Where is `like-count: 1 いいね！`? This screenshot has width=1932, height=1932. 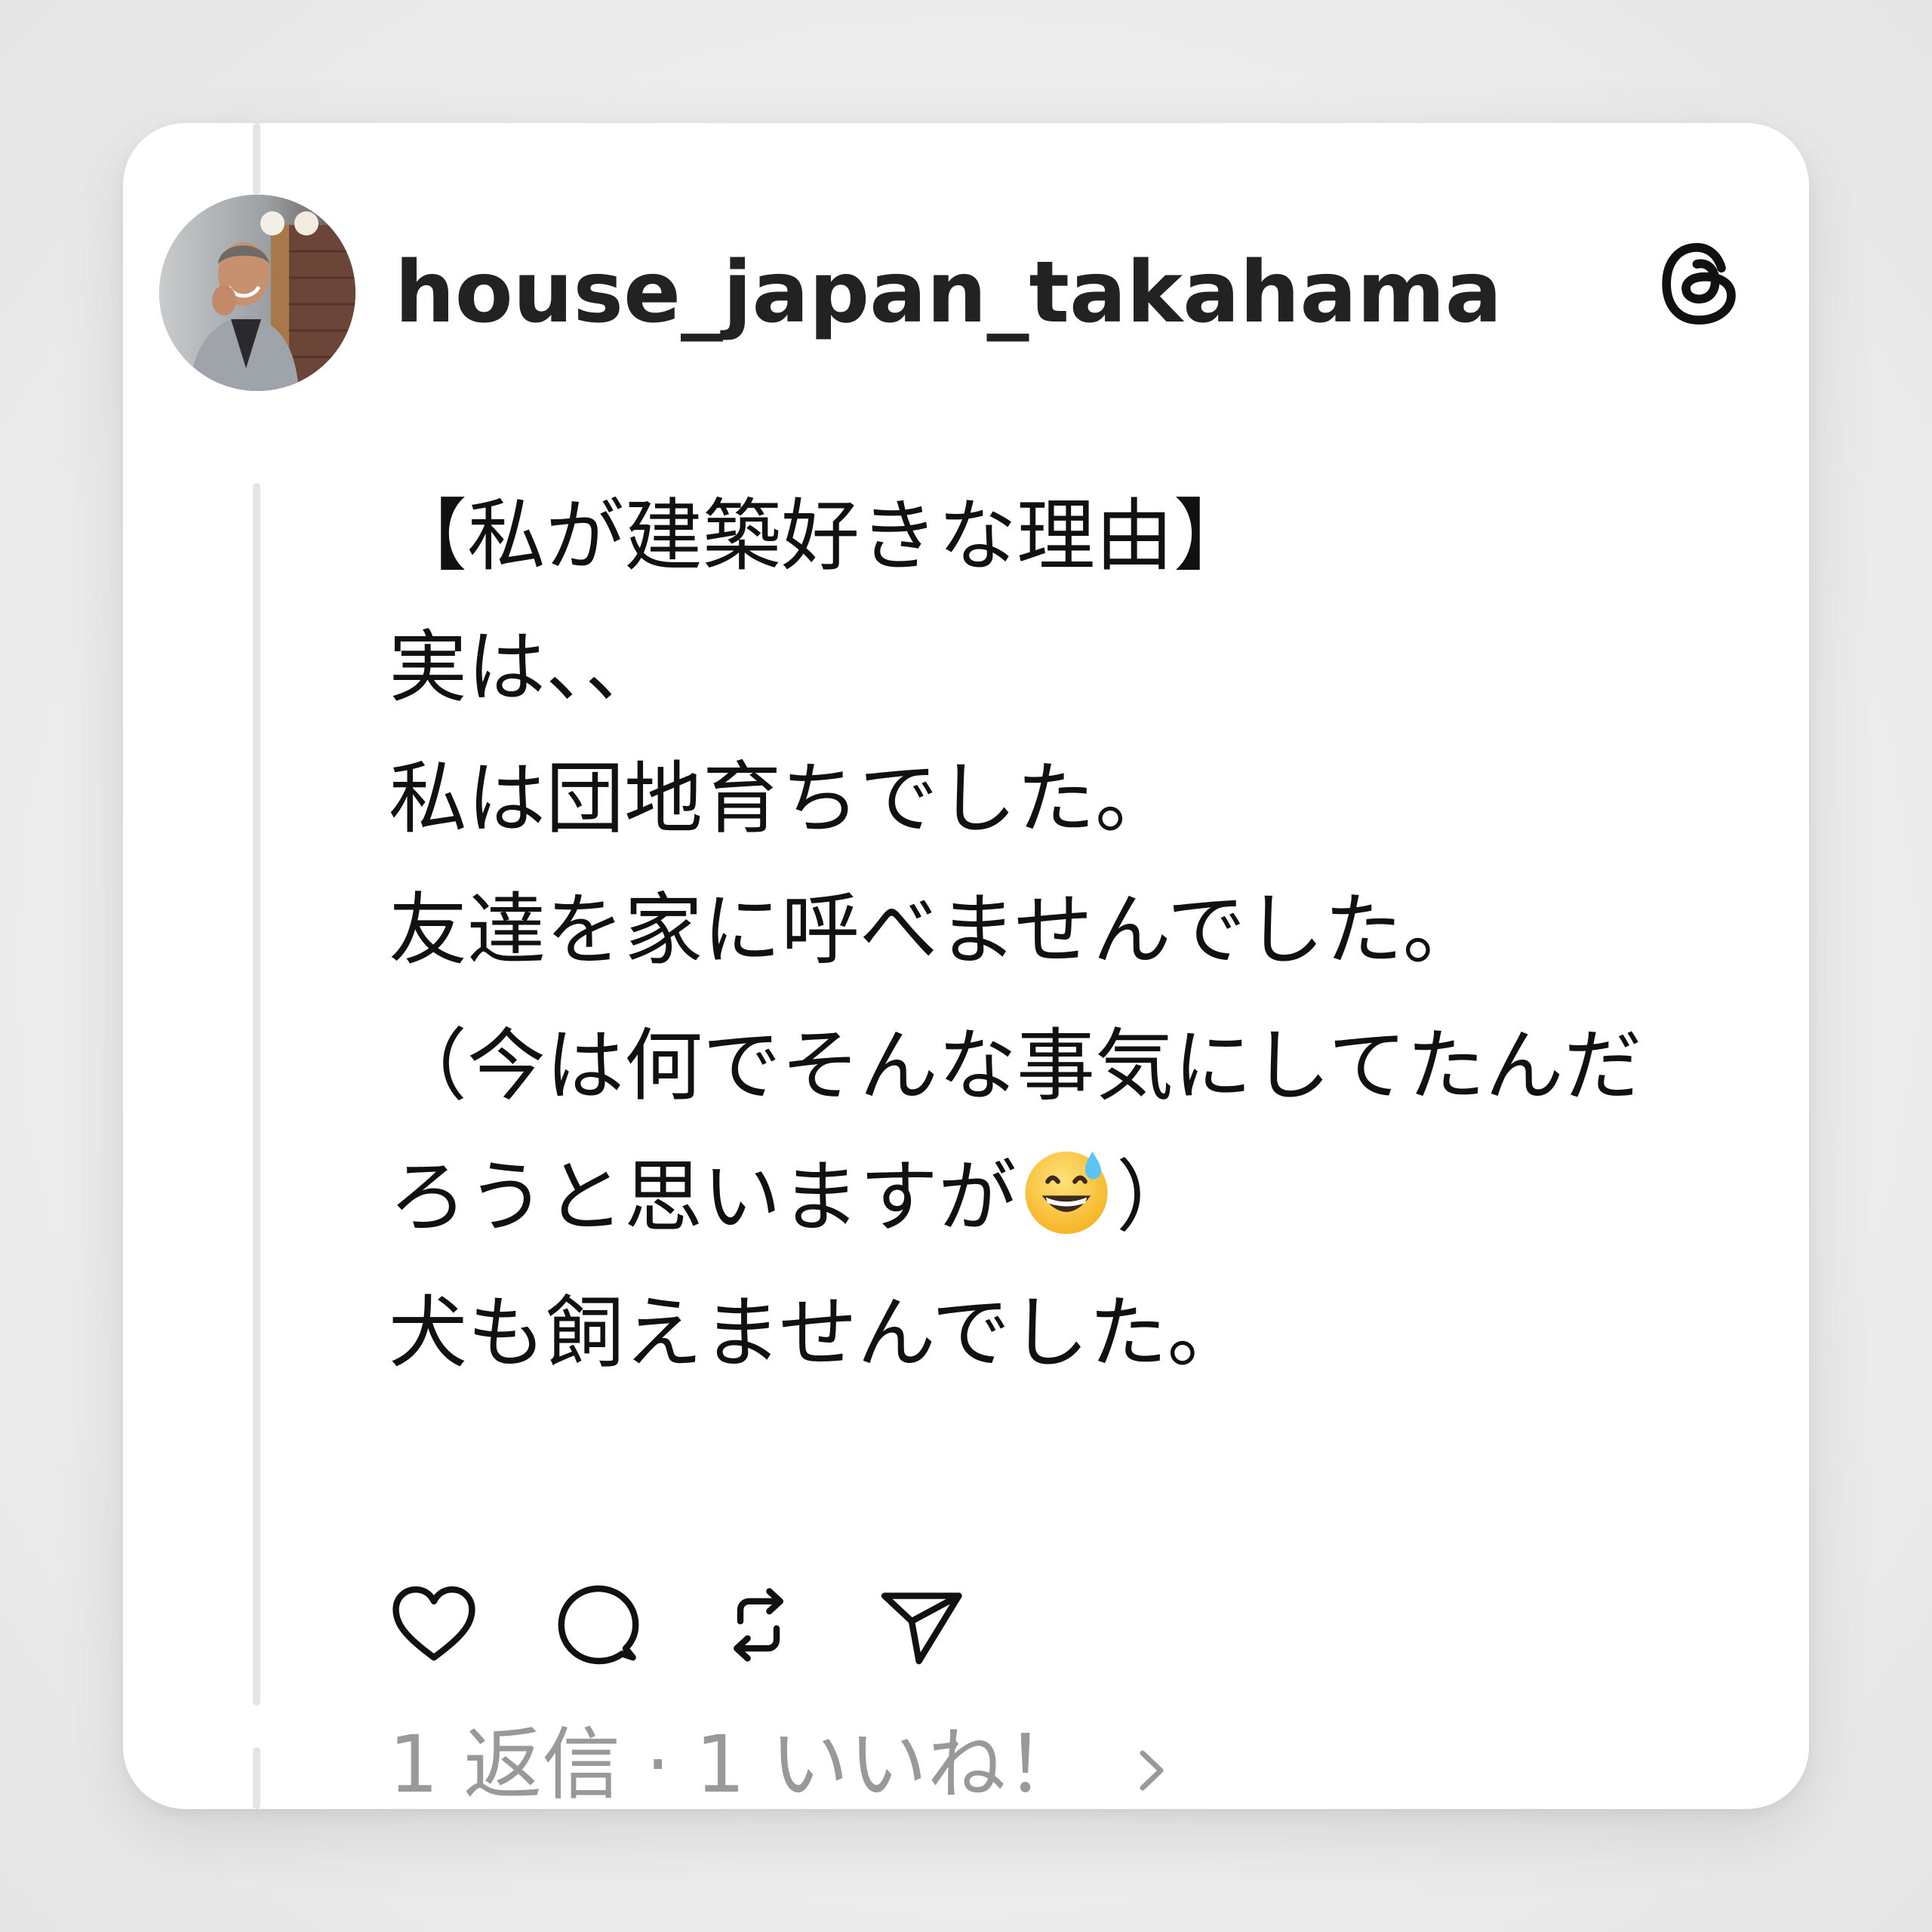 like-count: 1 いいね！ is located at coordinates (889, 1763).